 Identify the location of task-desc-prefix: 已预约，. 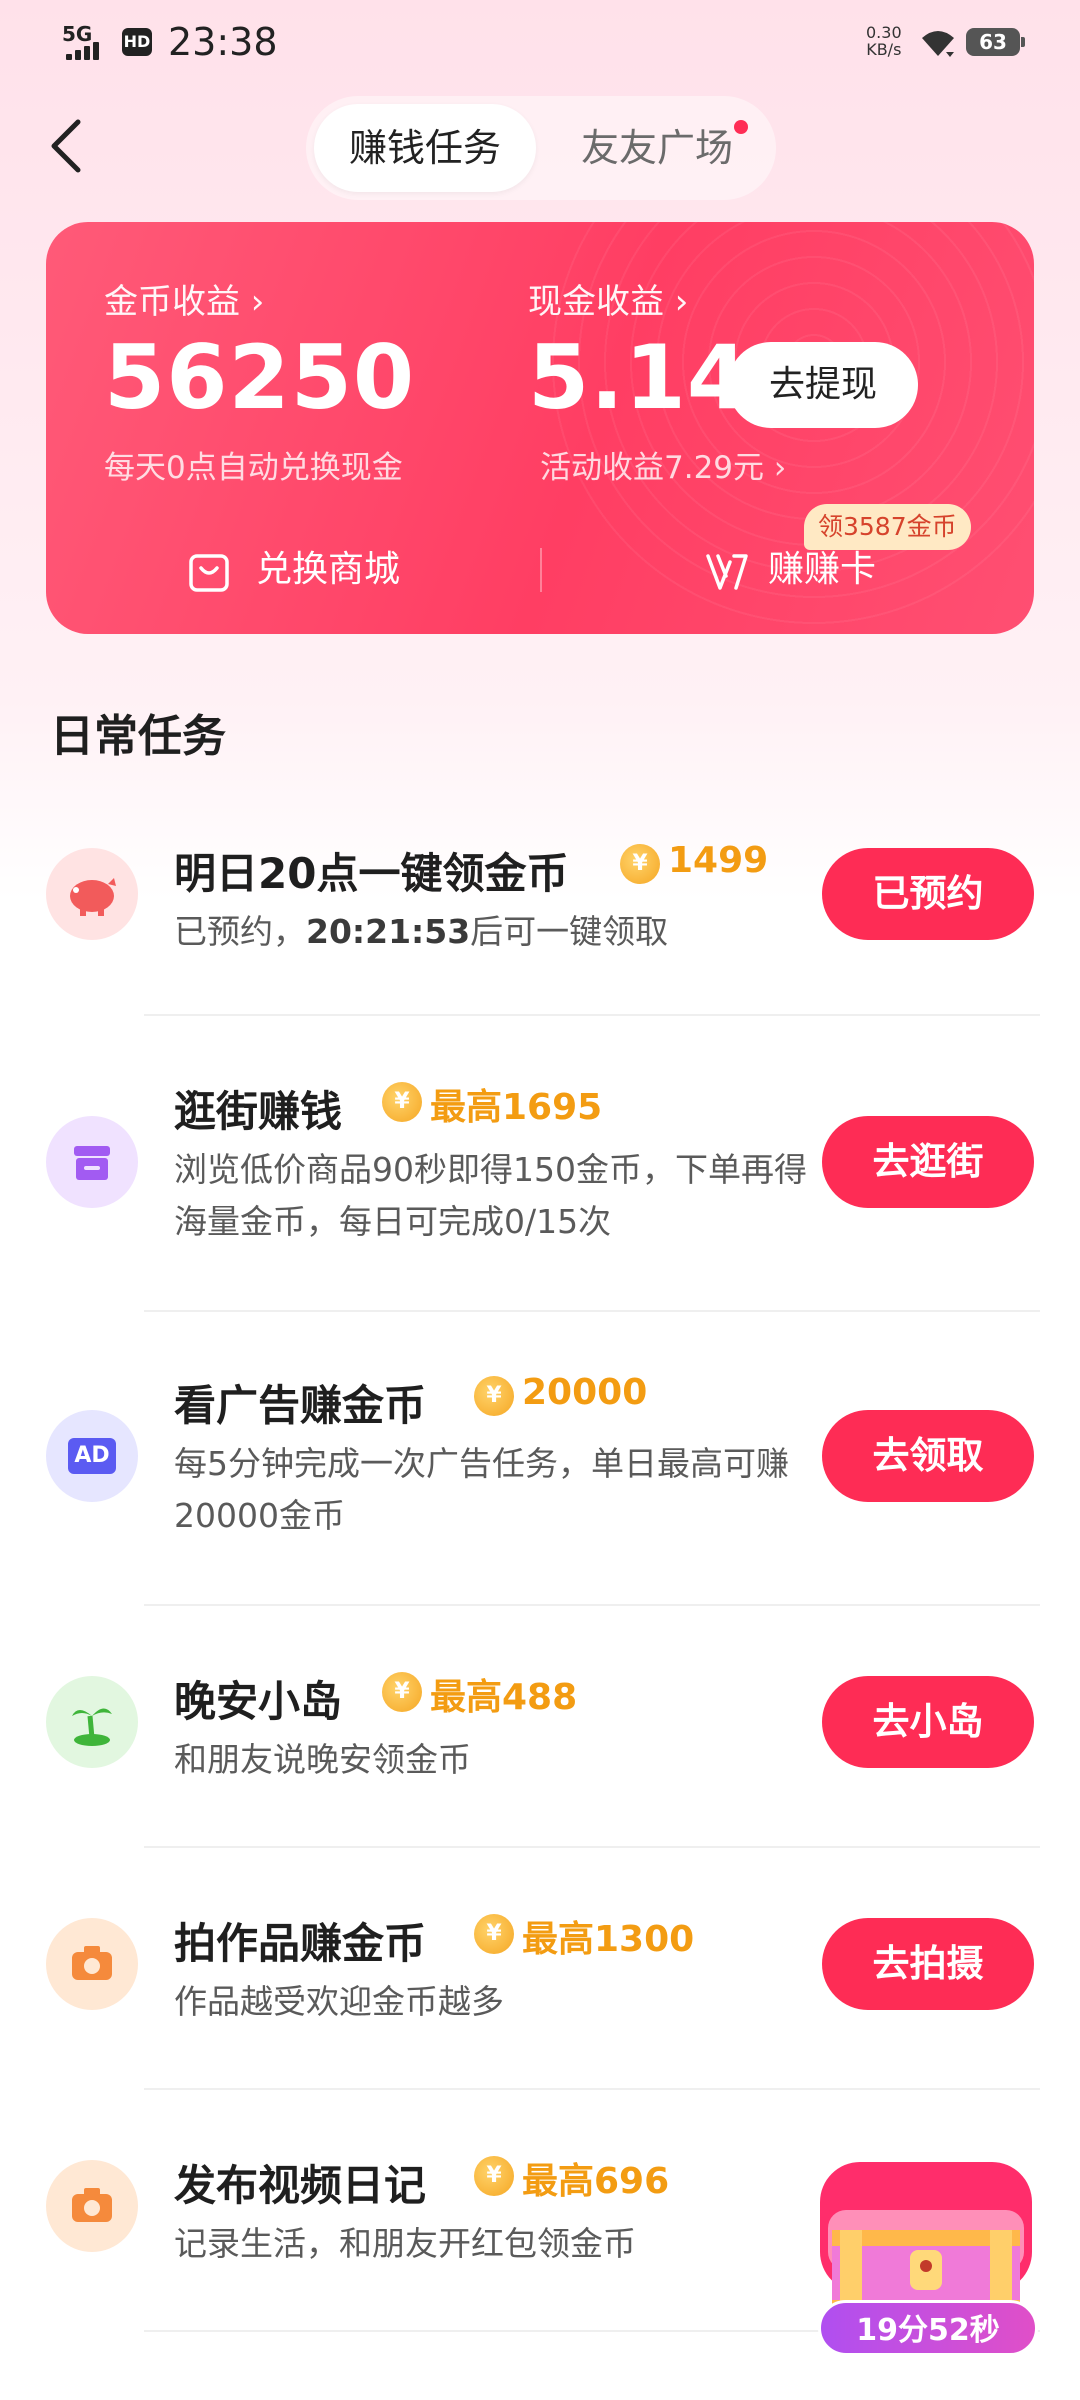
(240, 931).